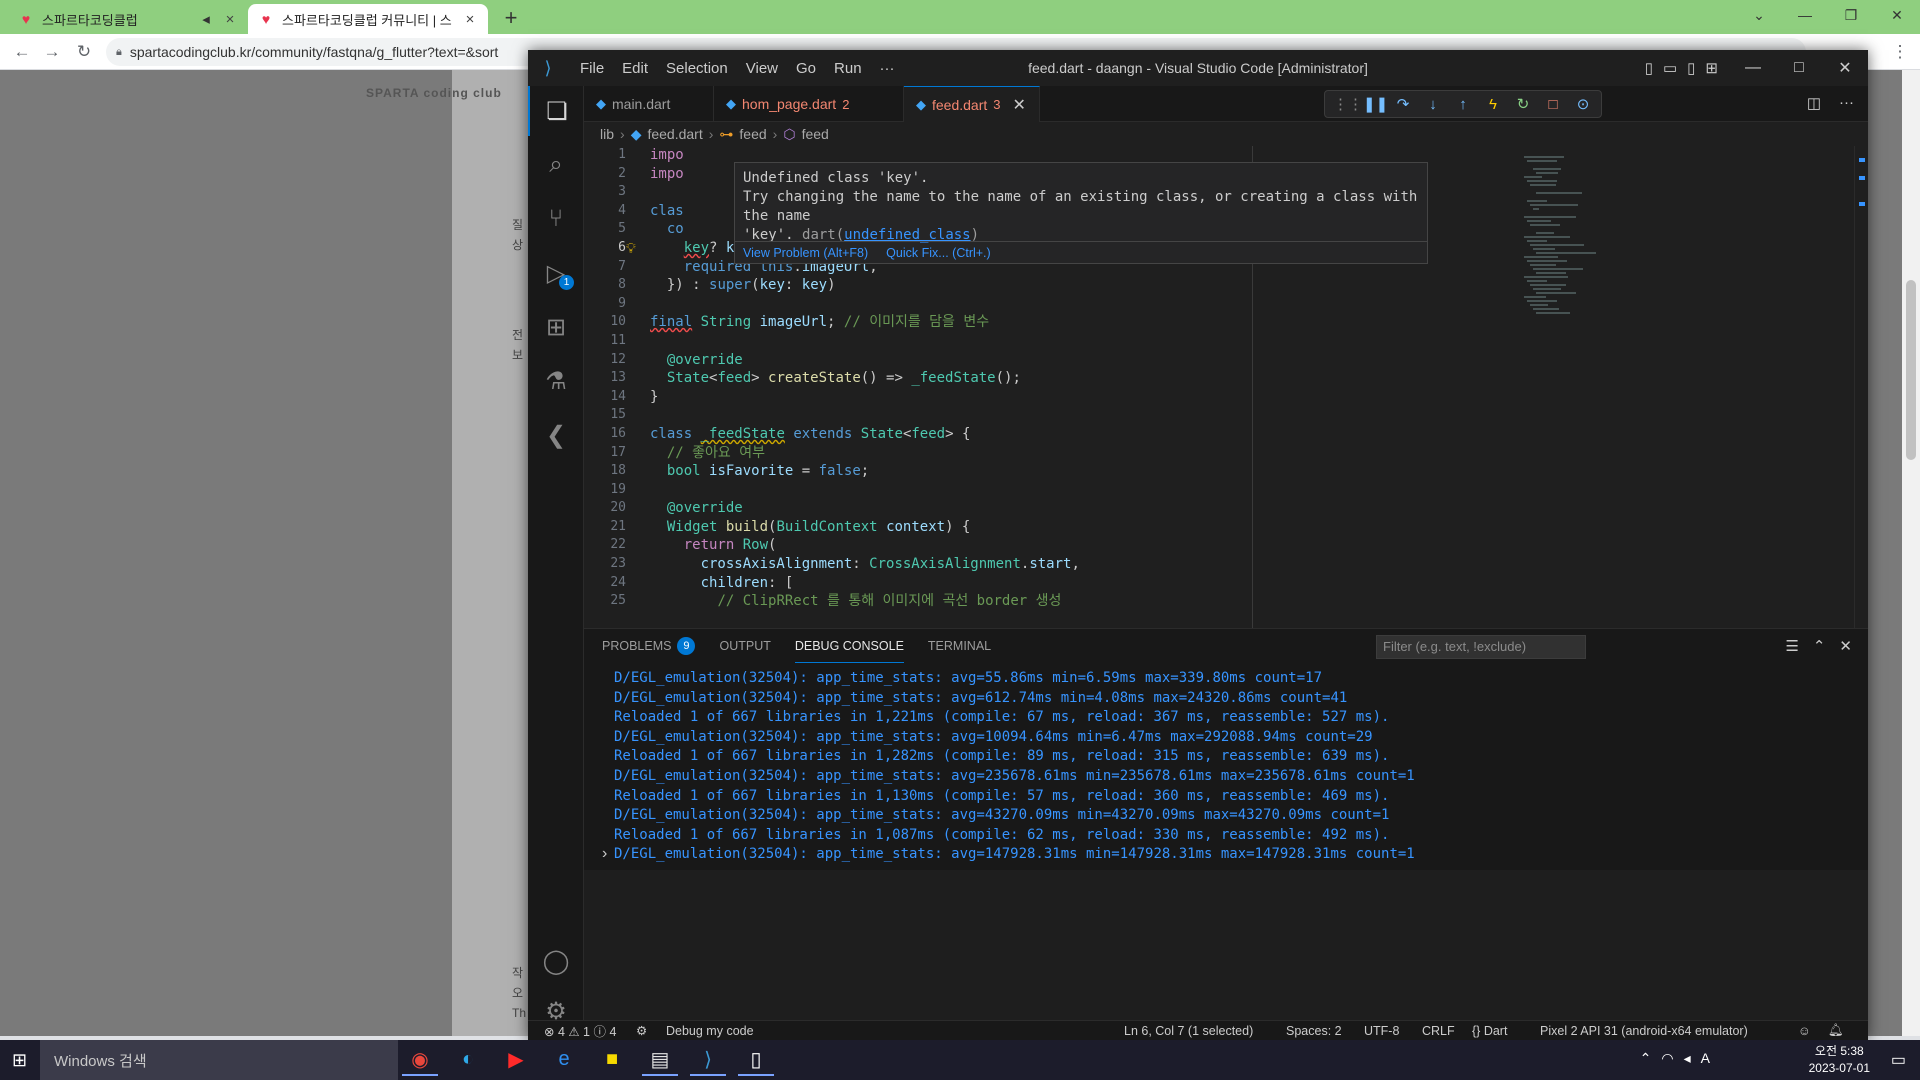 The height and width of the screenshot is (1080, 1920). Describe the element at coordinates (1150, 397) in the screenshot. I see `code-line: }` at that location.